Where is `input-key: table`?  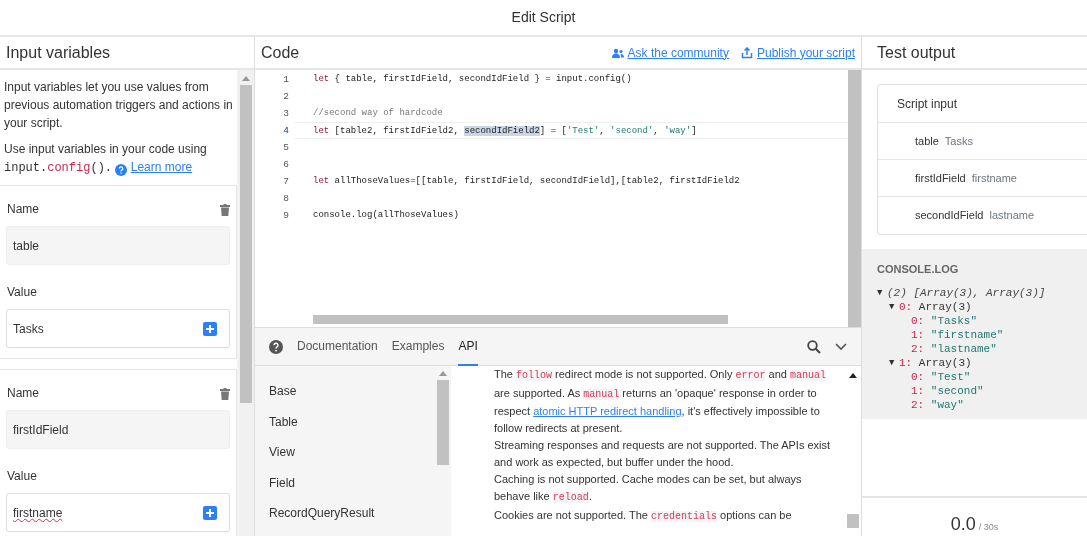
input-key: table is located at coordinates (927, 141).